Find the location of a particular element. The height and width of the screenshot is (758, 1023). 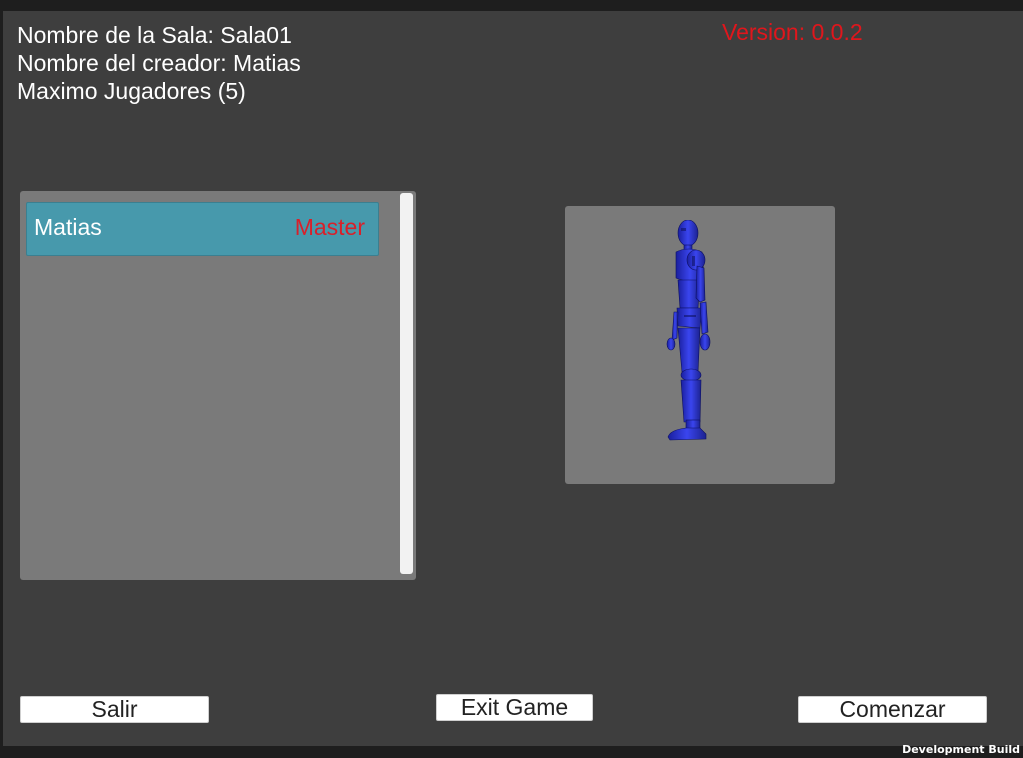

player-list-scrollbar is located at coordinates (406, 383).